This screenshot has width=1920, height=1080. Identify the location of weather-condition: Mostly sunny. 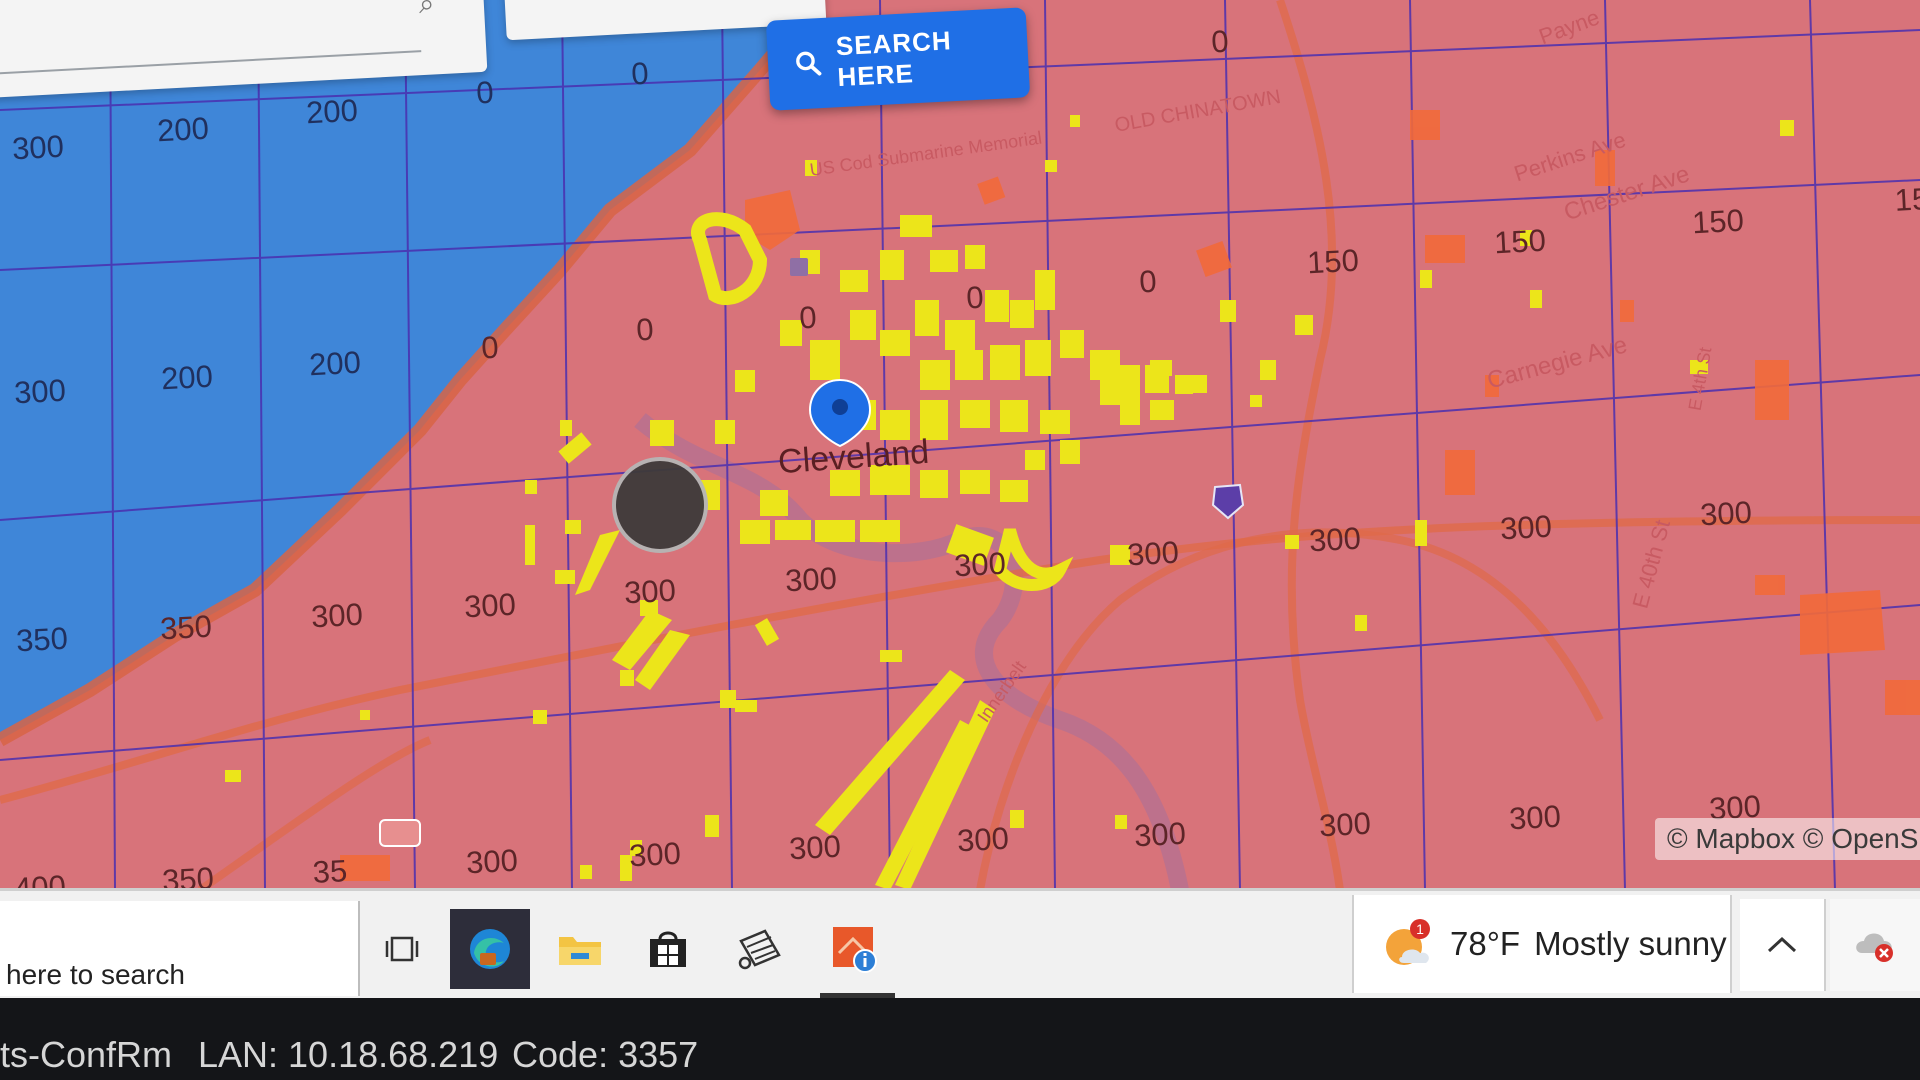
(1630, 943).